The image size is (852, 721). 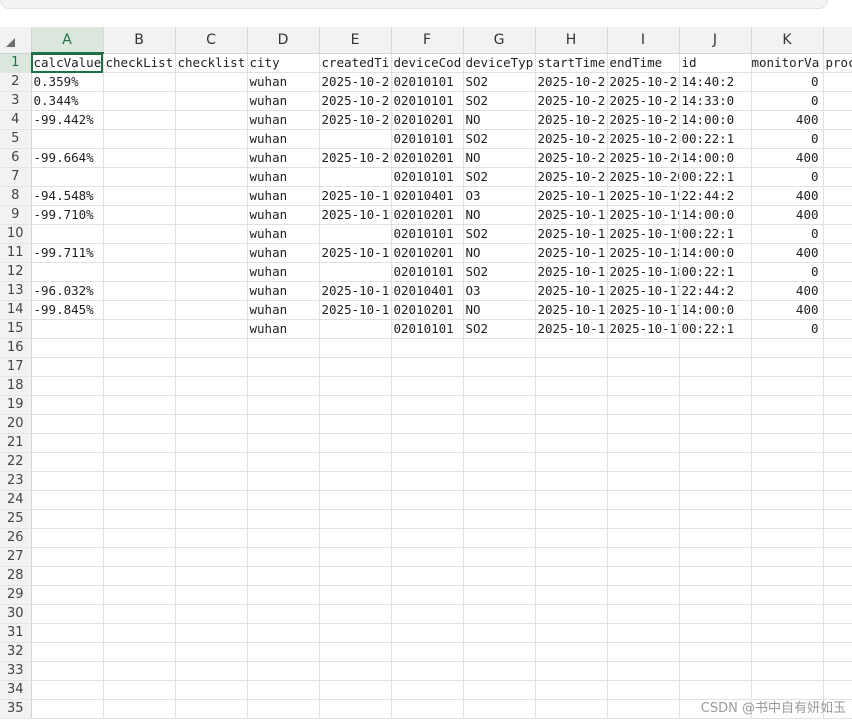 What do you see at coordinates (715, 614) in the screenshot?
I see `cell-j30` at bounding box center [715, 614].